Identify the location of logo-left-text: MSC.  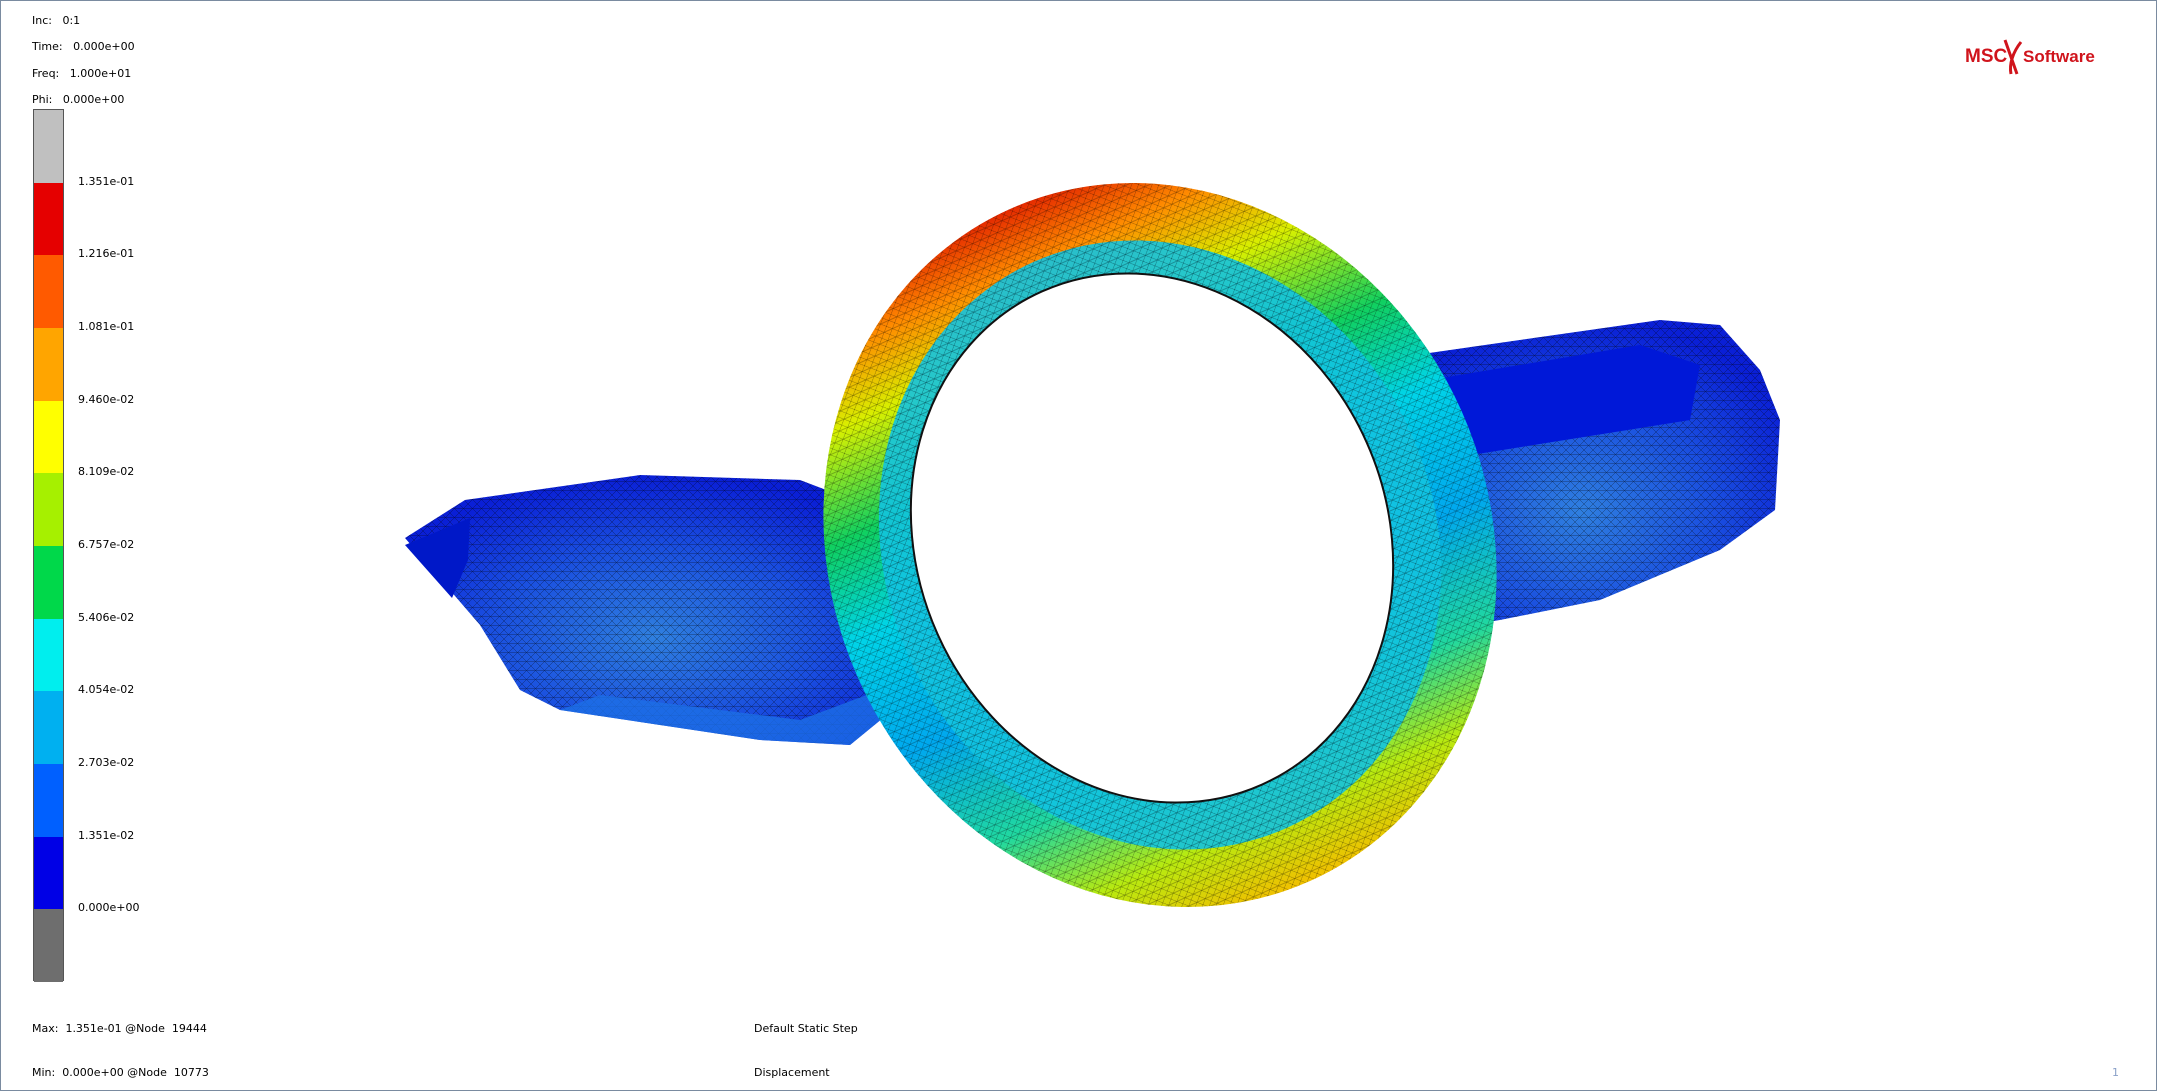
(1986, 56).